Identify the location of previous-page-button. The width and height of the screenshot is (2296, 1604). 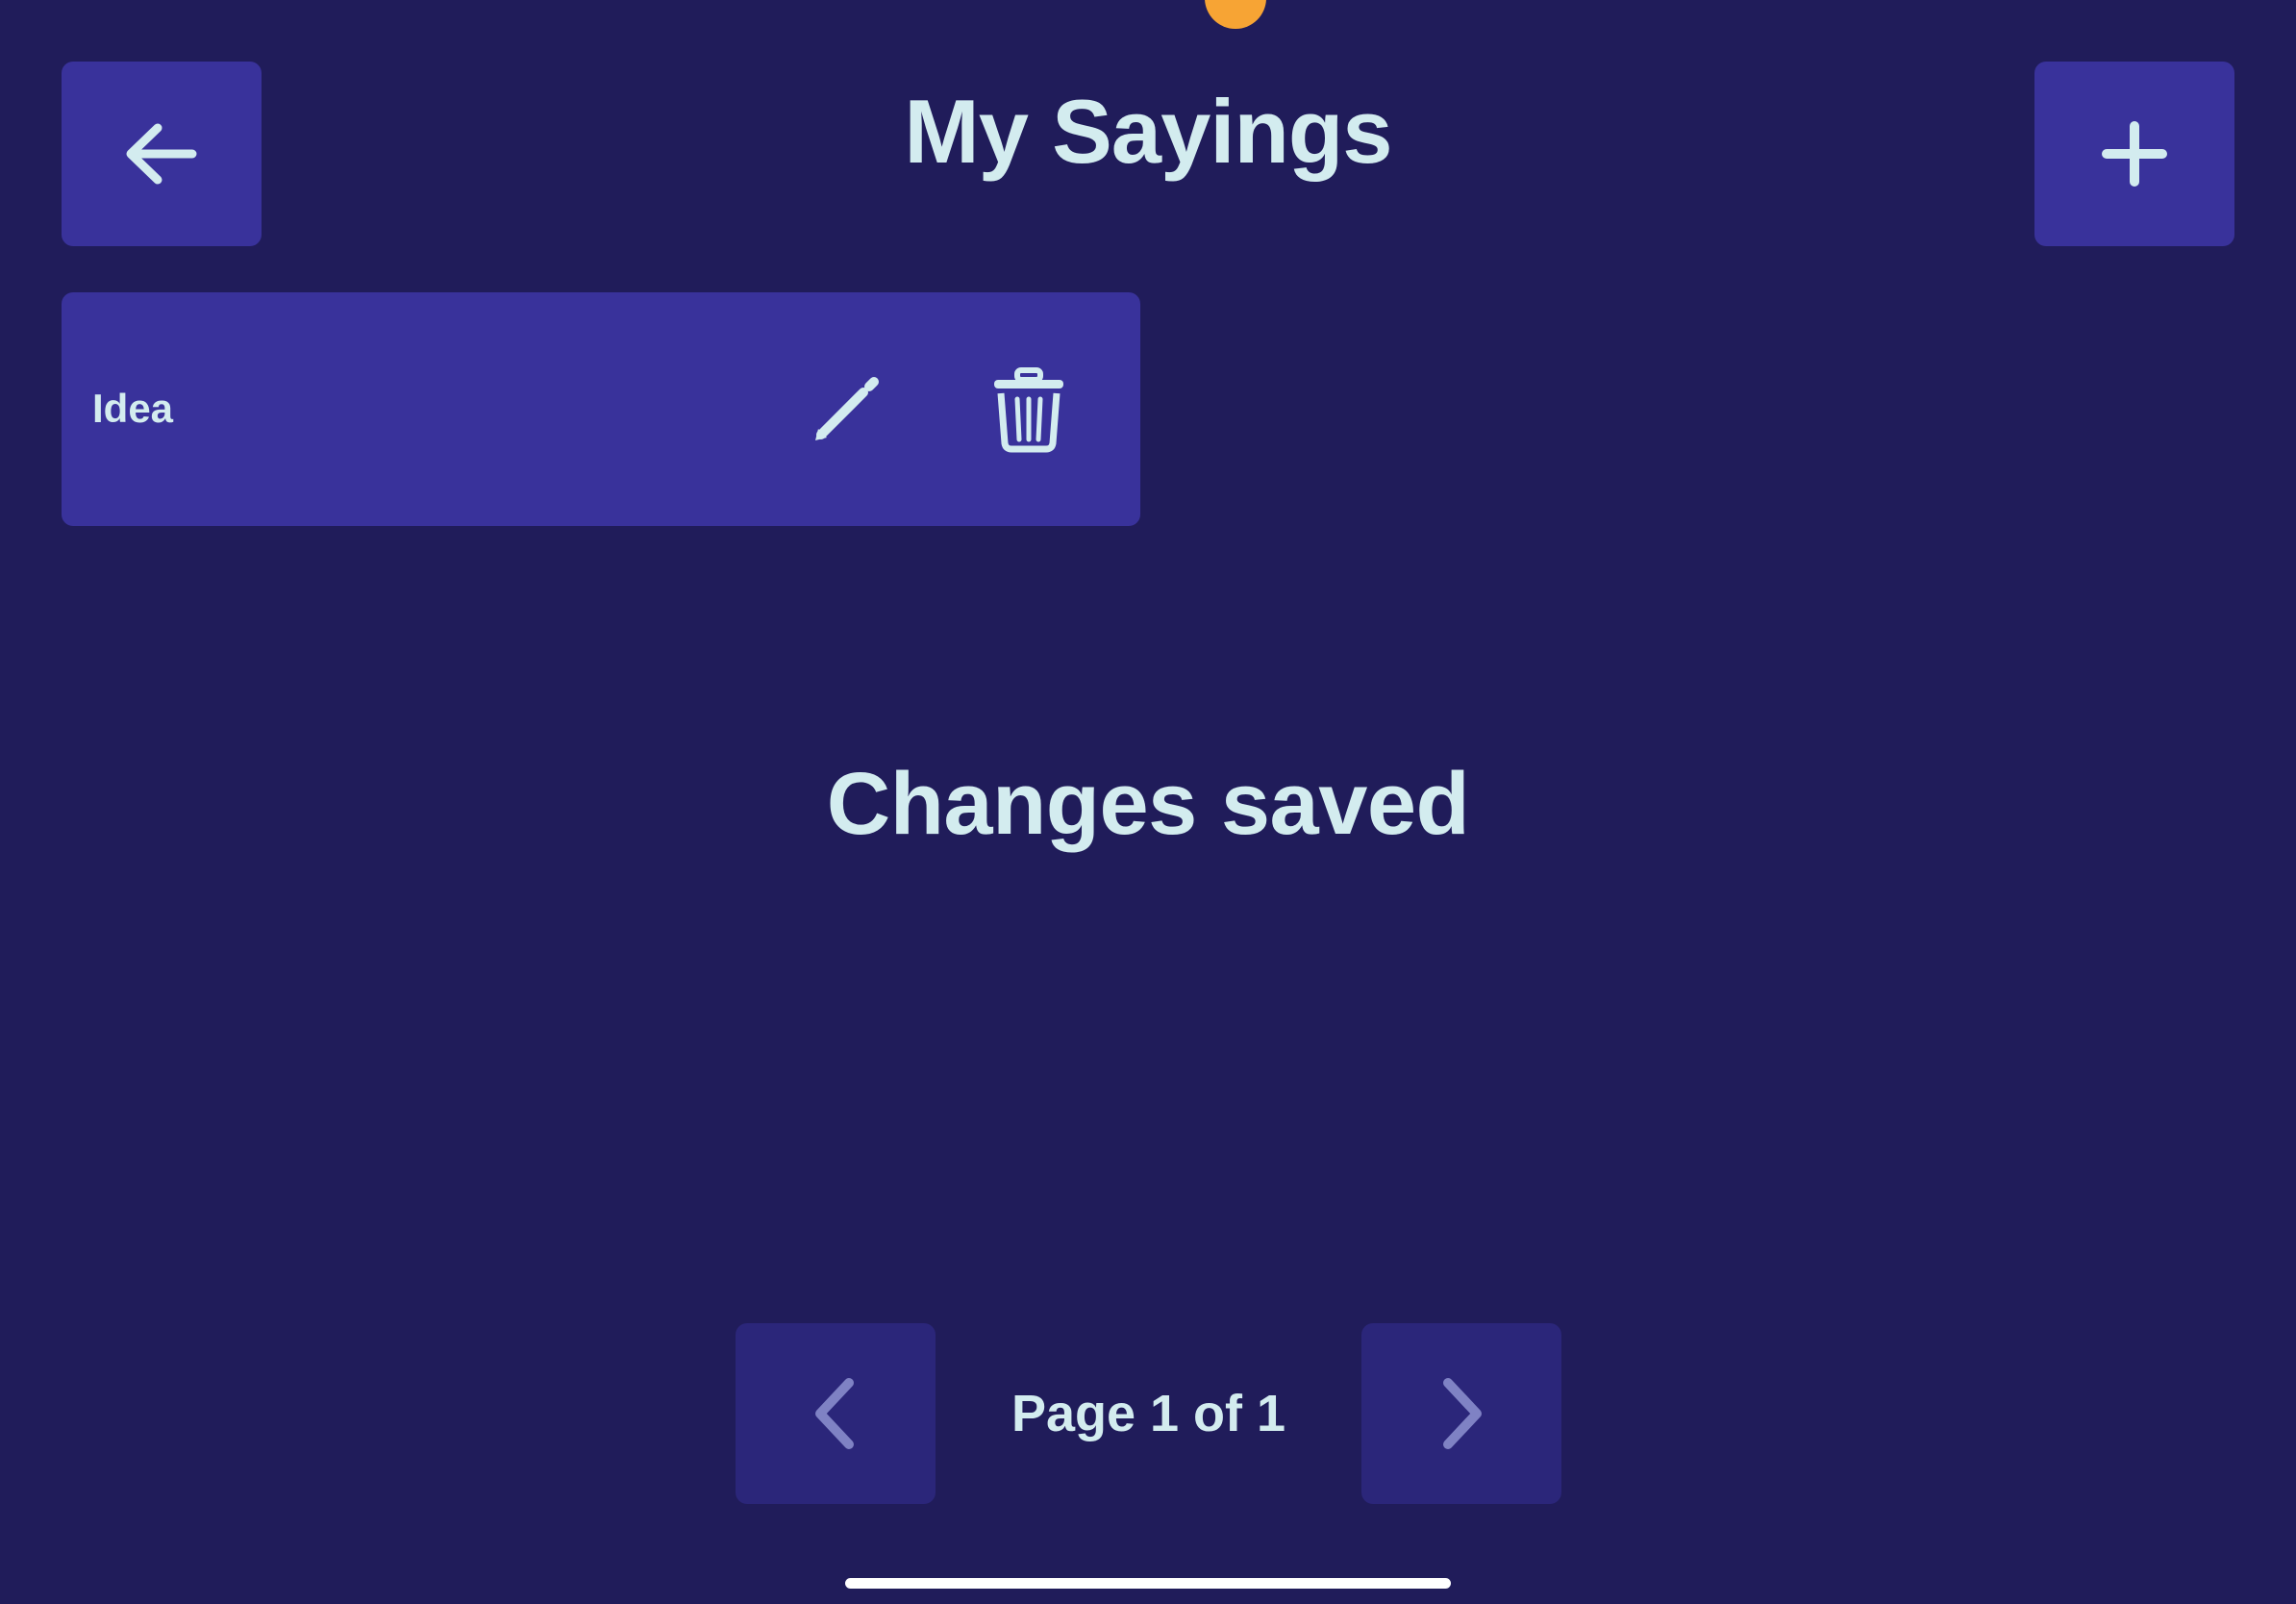
(836, 1413).